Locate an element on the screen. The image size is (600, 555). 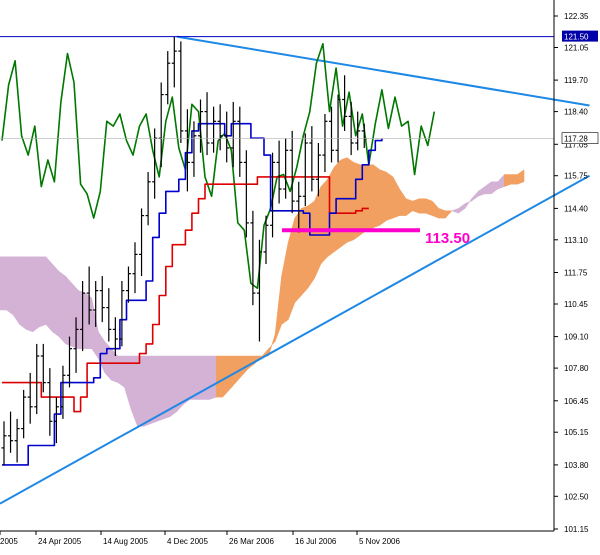
price-tick-label: 121.05 is located at coordinates (576, 48).